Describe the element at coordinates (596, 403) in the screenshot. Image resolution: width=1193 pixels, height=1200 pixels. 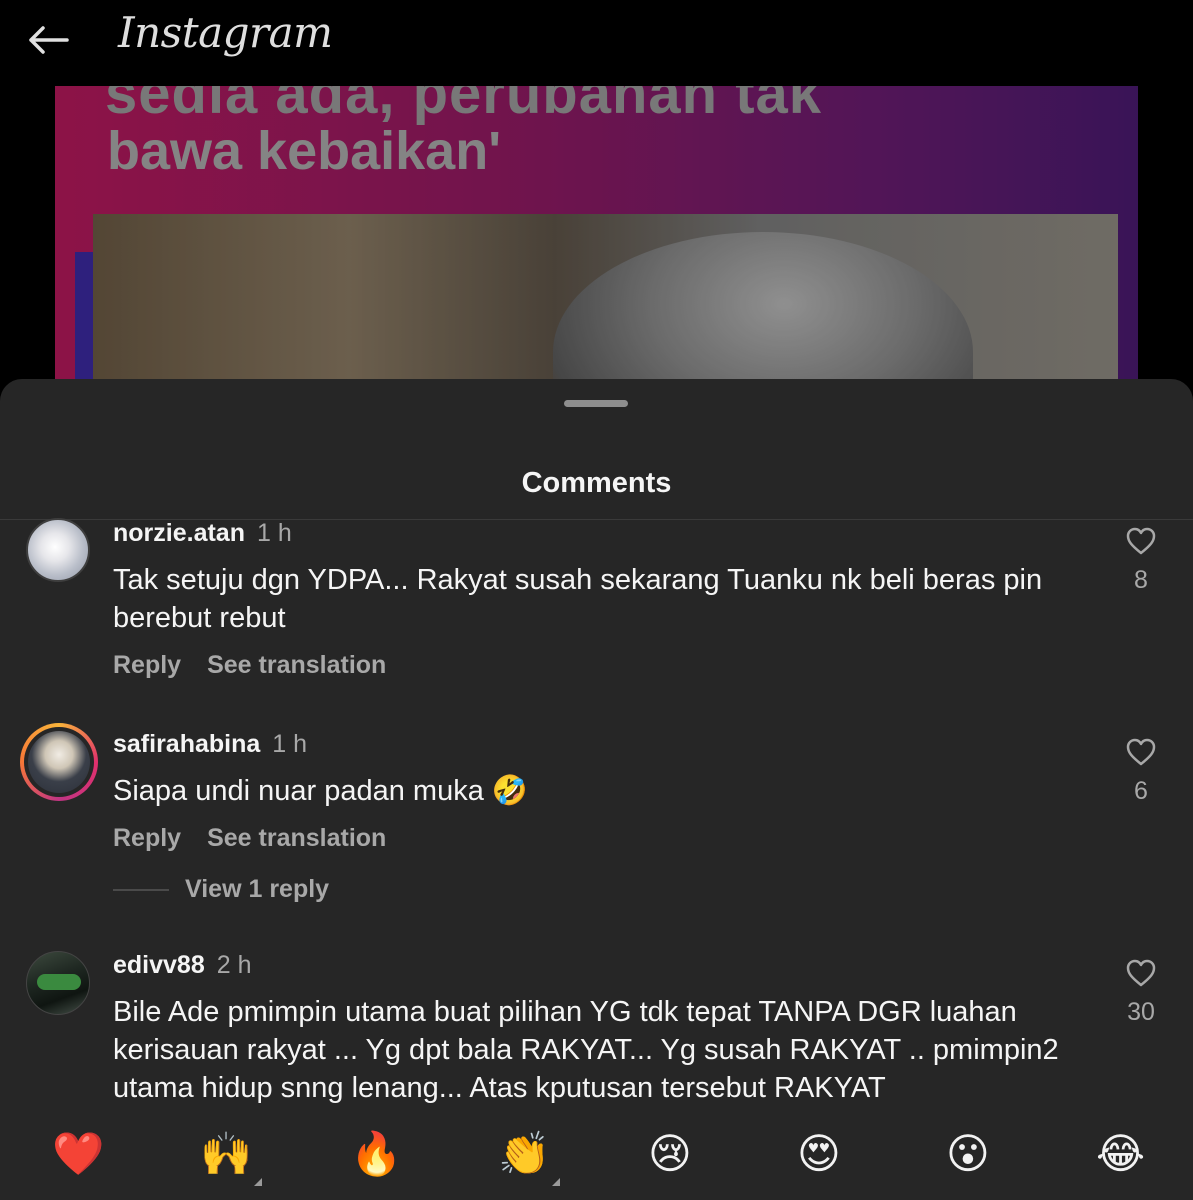
I see `sheet-drag-handle` at that location.